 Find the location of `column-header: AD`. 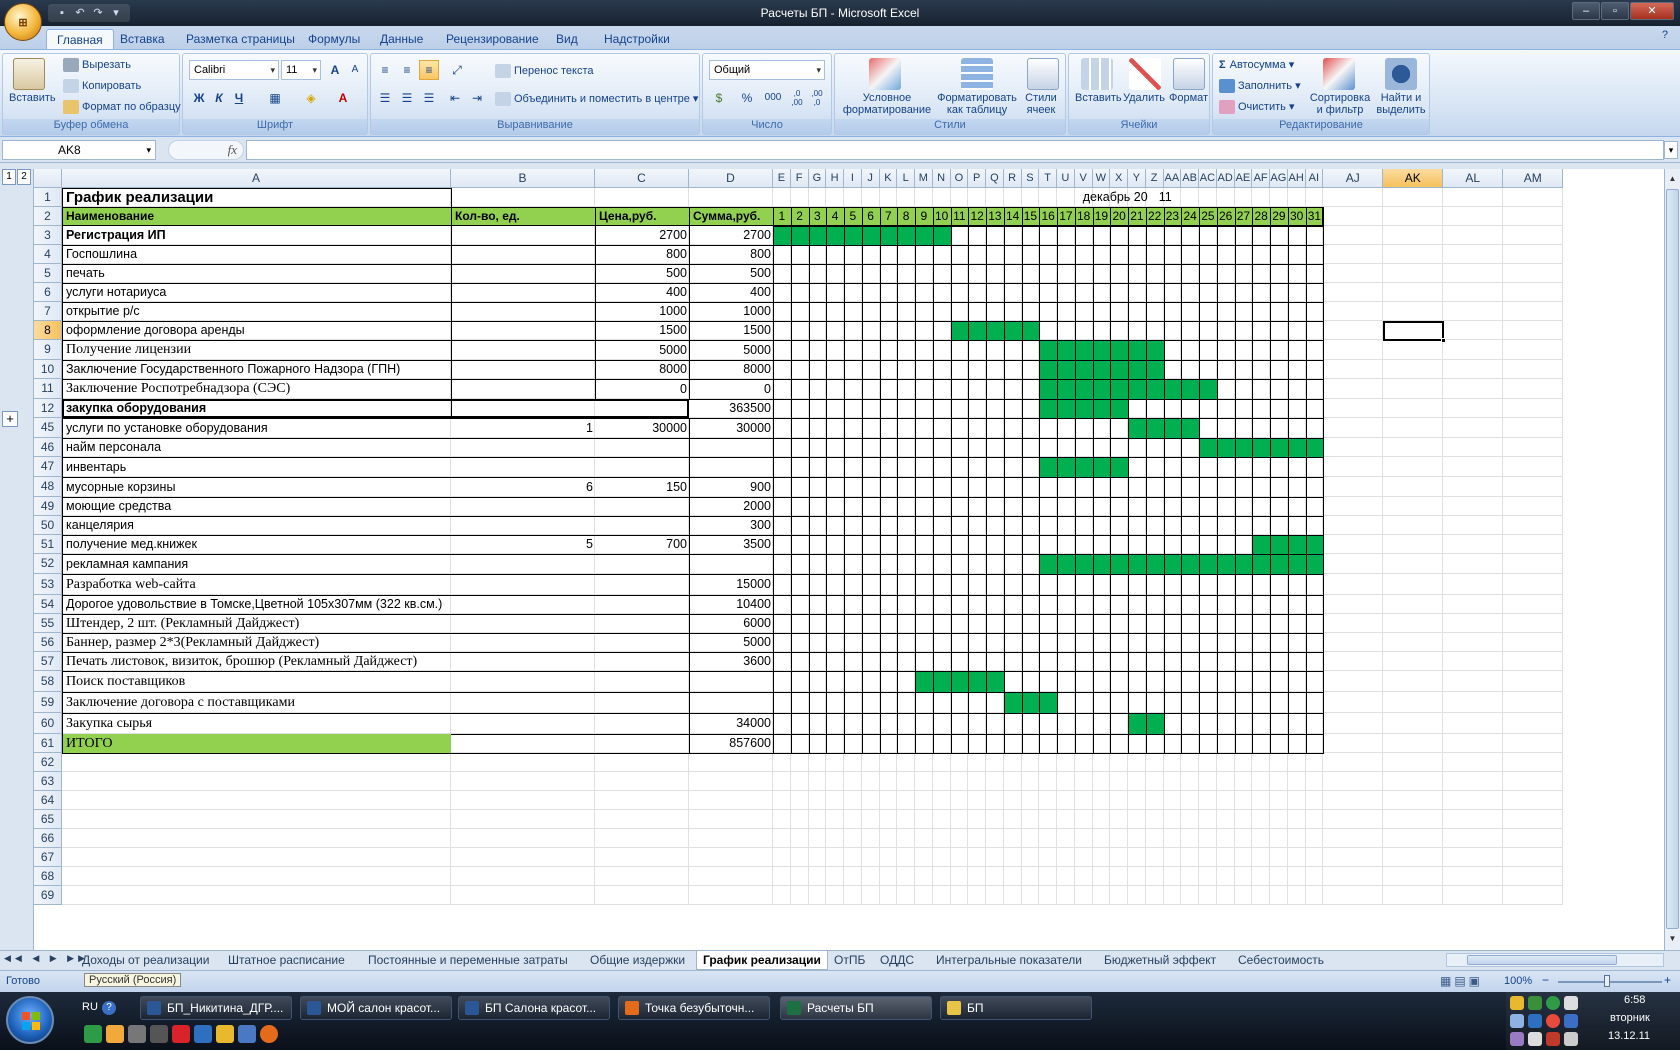

column-header: AD is located at coordinates (1225, 178).